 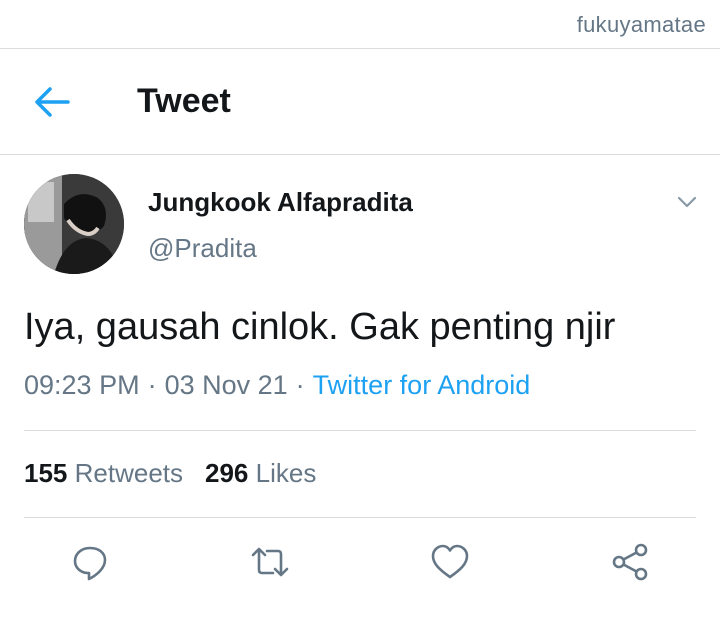 I want to click on tweet-text: Iya, gausah cinlok. Gak penting njir, so click(x=320, y=327).